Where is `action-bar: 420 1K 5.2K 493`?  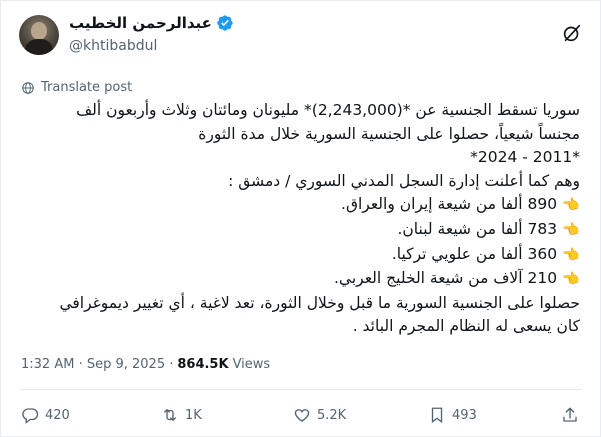 action-bar: 420 1K 5.2K 493 is located at coordinates (302, 416).